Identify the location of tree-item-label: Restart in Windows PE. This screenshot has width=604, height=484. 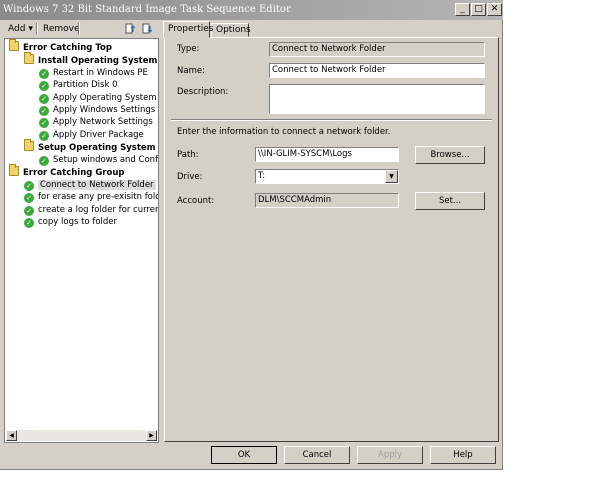
(100, 73).